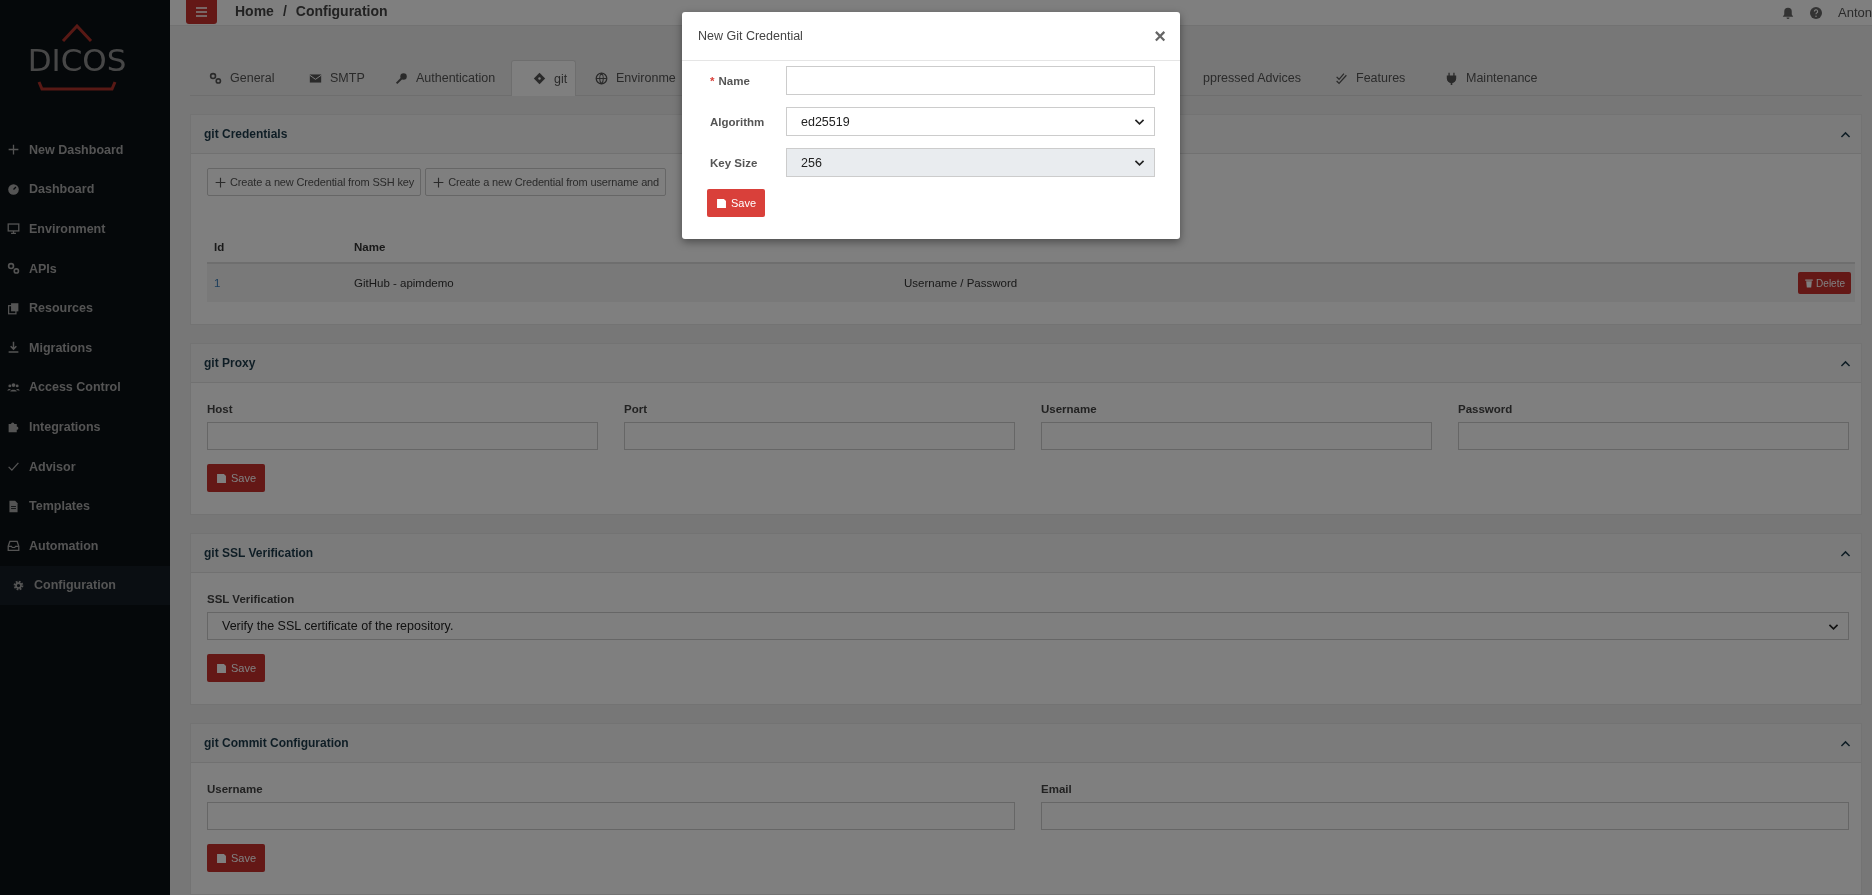 Image resolution: width=1872 pixels, height=895 pixels. I want to click on panel-title: git Commit Configuration, so click(276, 743).